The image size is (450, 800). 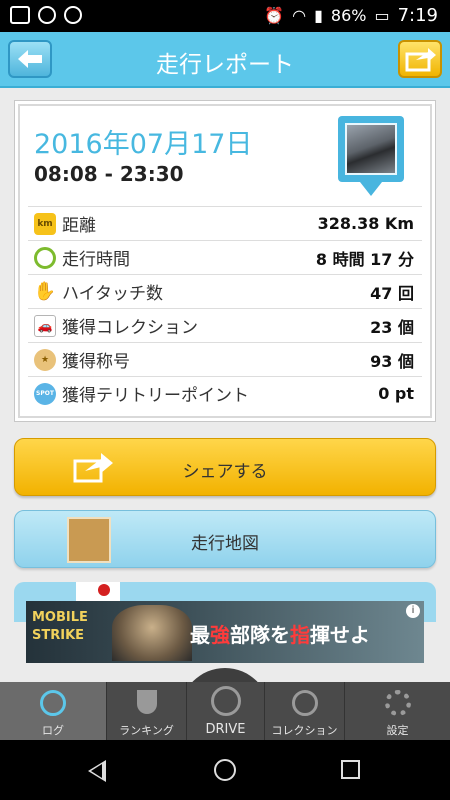 I want to click on ad-catchphrase: 最強部隊を指揮せよ, so click(x=280, y=633).